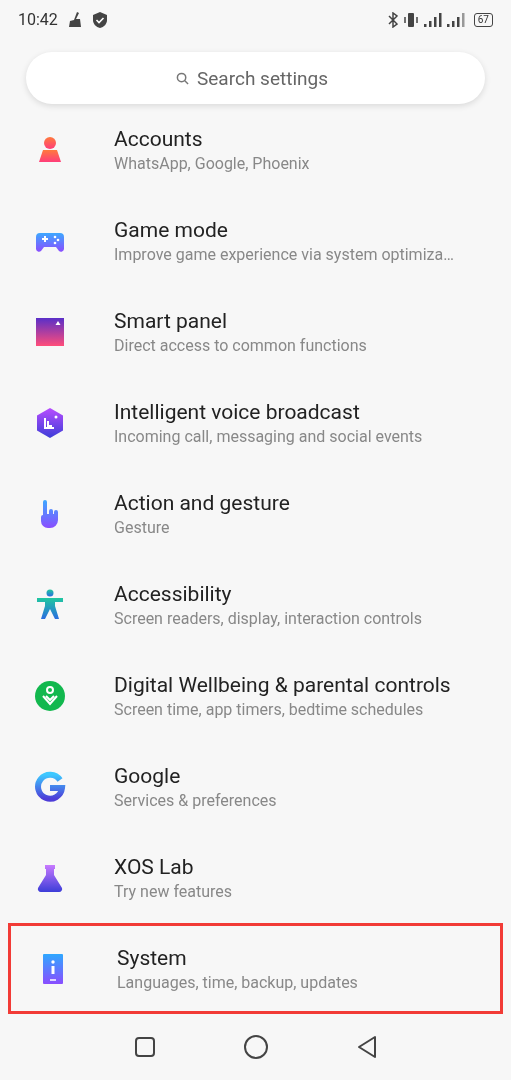 This screenshot has width=511, height=1080. Describe the element at coordinates (50, 786) in the screenshot. I see `letter-g-icon` at that location.